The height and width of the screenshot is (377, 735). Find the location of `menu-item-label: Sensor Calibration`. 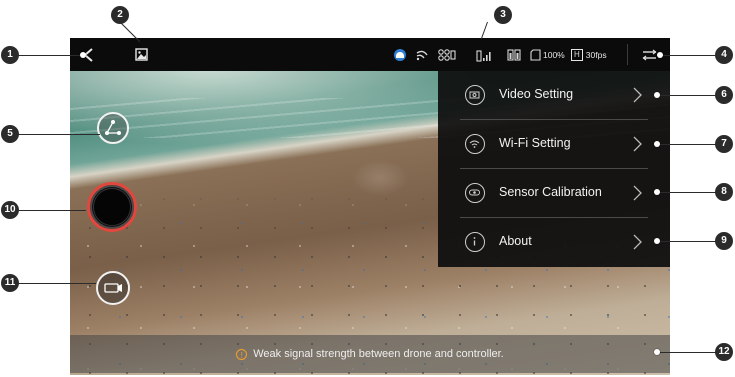

menu-item-label: Sensor Calibration is located at coordinates (550, 192).